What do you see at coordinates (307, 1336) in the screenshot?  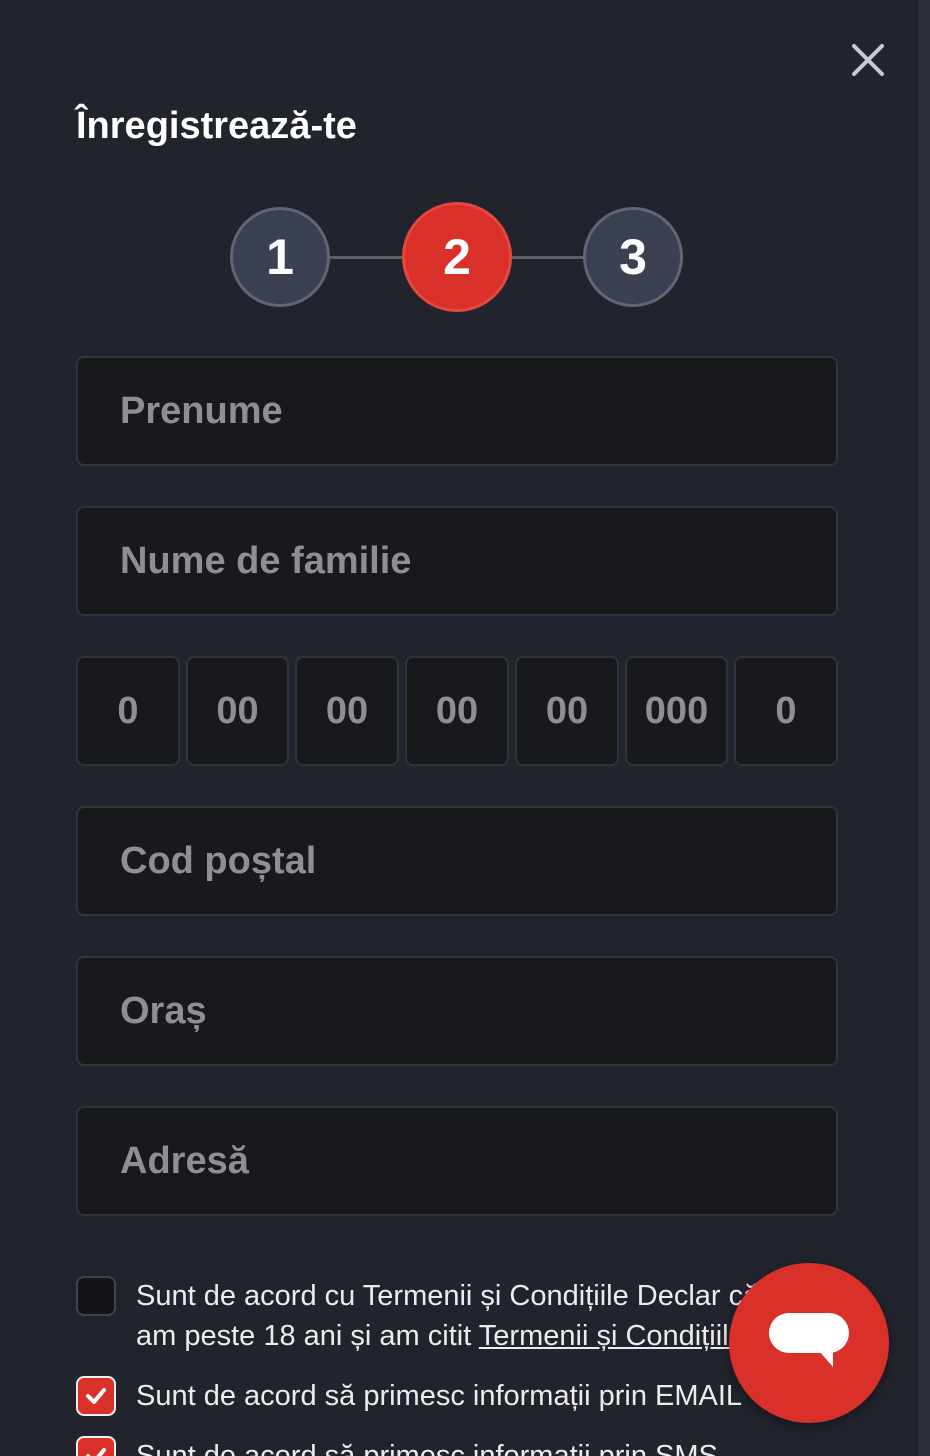 I see `terms-consent-prefix: am peste 18 ani și am citit` at bounding box center [307, 1336].